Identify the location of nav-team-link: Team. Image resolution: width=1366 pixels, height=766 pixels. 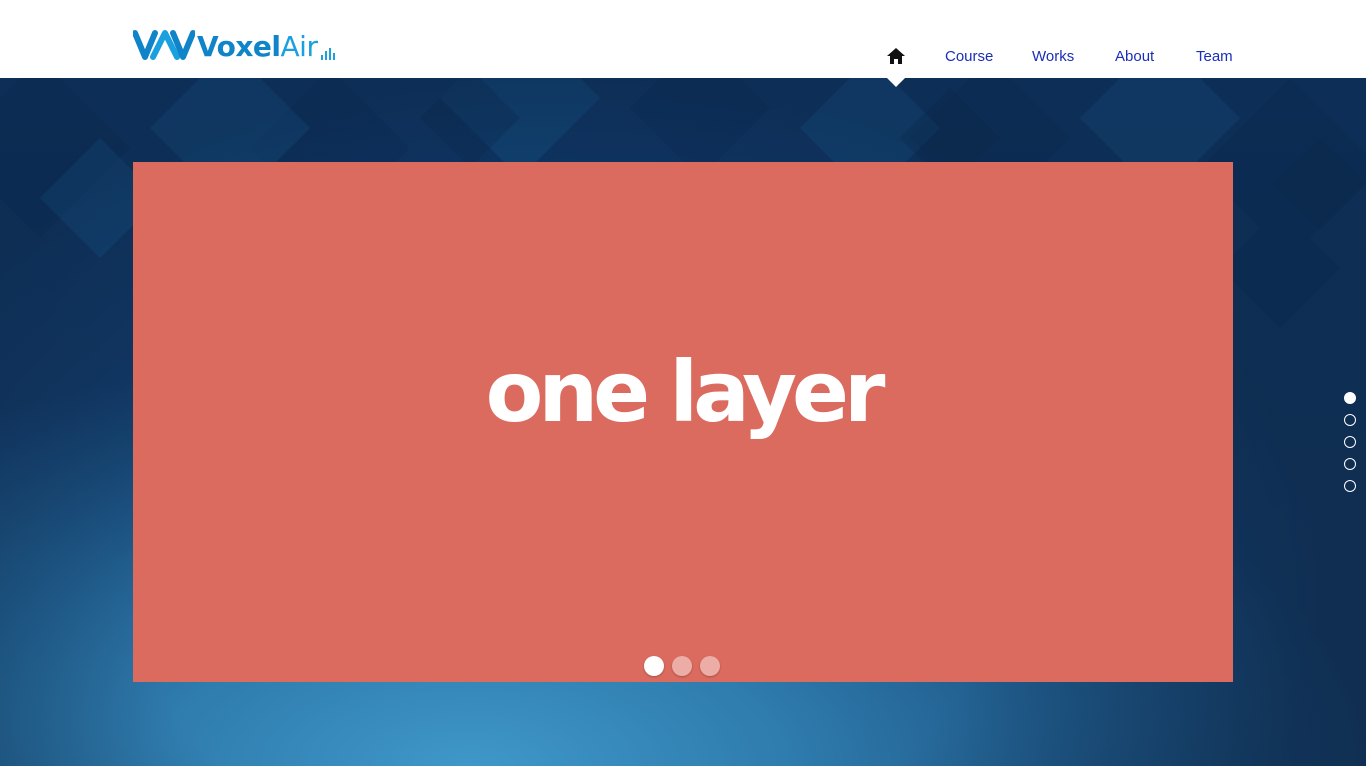
(1214, 56).